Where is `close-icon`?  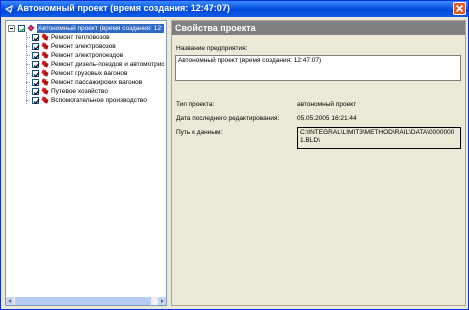 close-icon is located at coordinates (459, 8).